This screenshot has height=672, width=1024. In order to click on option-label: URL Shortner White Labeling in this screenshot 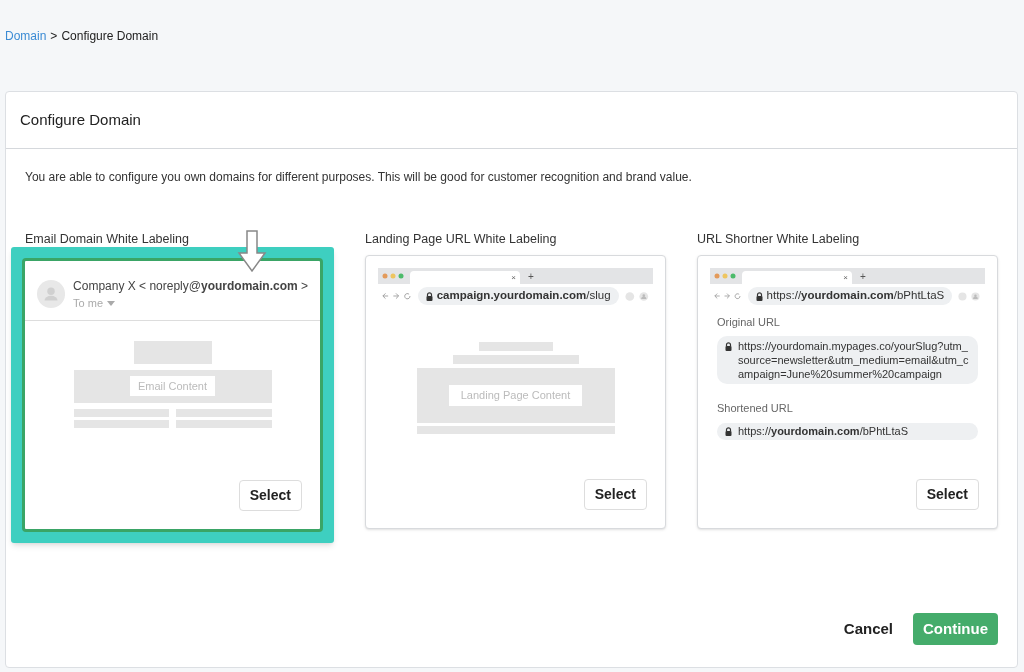, I will do `click(779, 239)`.